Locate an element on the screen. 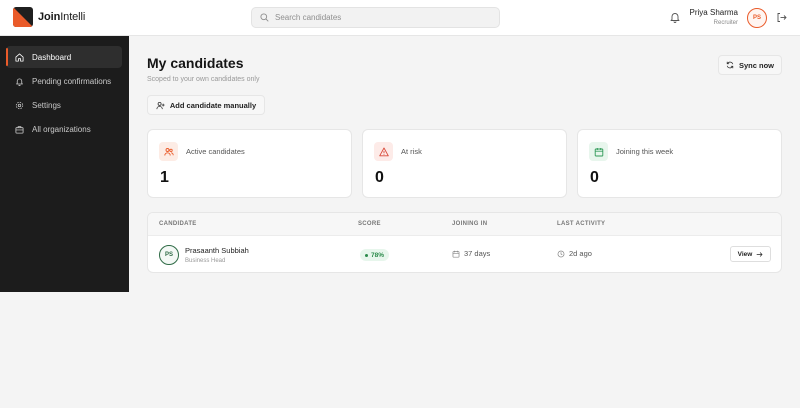 The image size is (800, 408). arrow-right-icon is located at coordinates (760, 254).